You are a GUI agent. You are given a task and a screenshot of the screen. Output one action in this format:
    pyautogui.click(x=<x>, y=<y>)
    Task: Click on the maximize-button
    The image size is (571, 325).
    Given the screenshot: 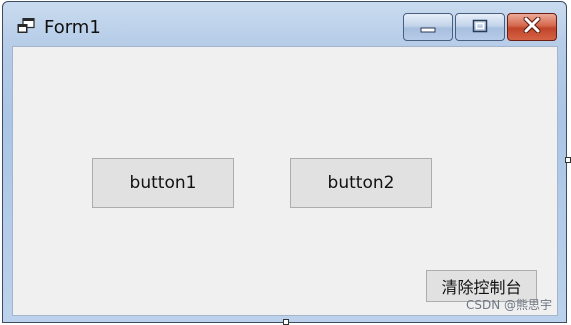 What is the action you would take?
    pyautogui.click(x=480, y=27)
    